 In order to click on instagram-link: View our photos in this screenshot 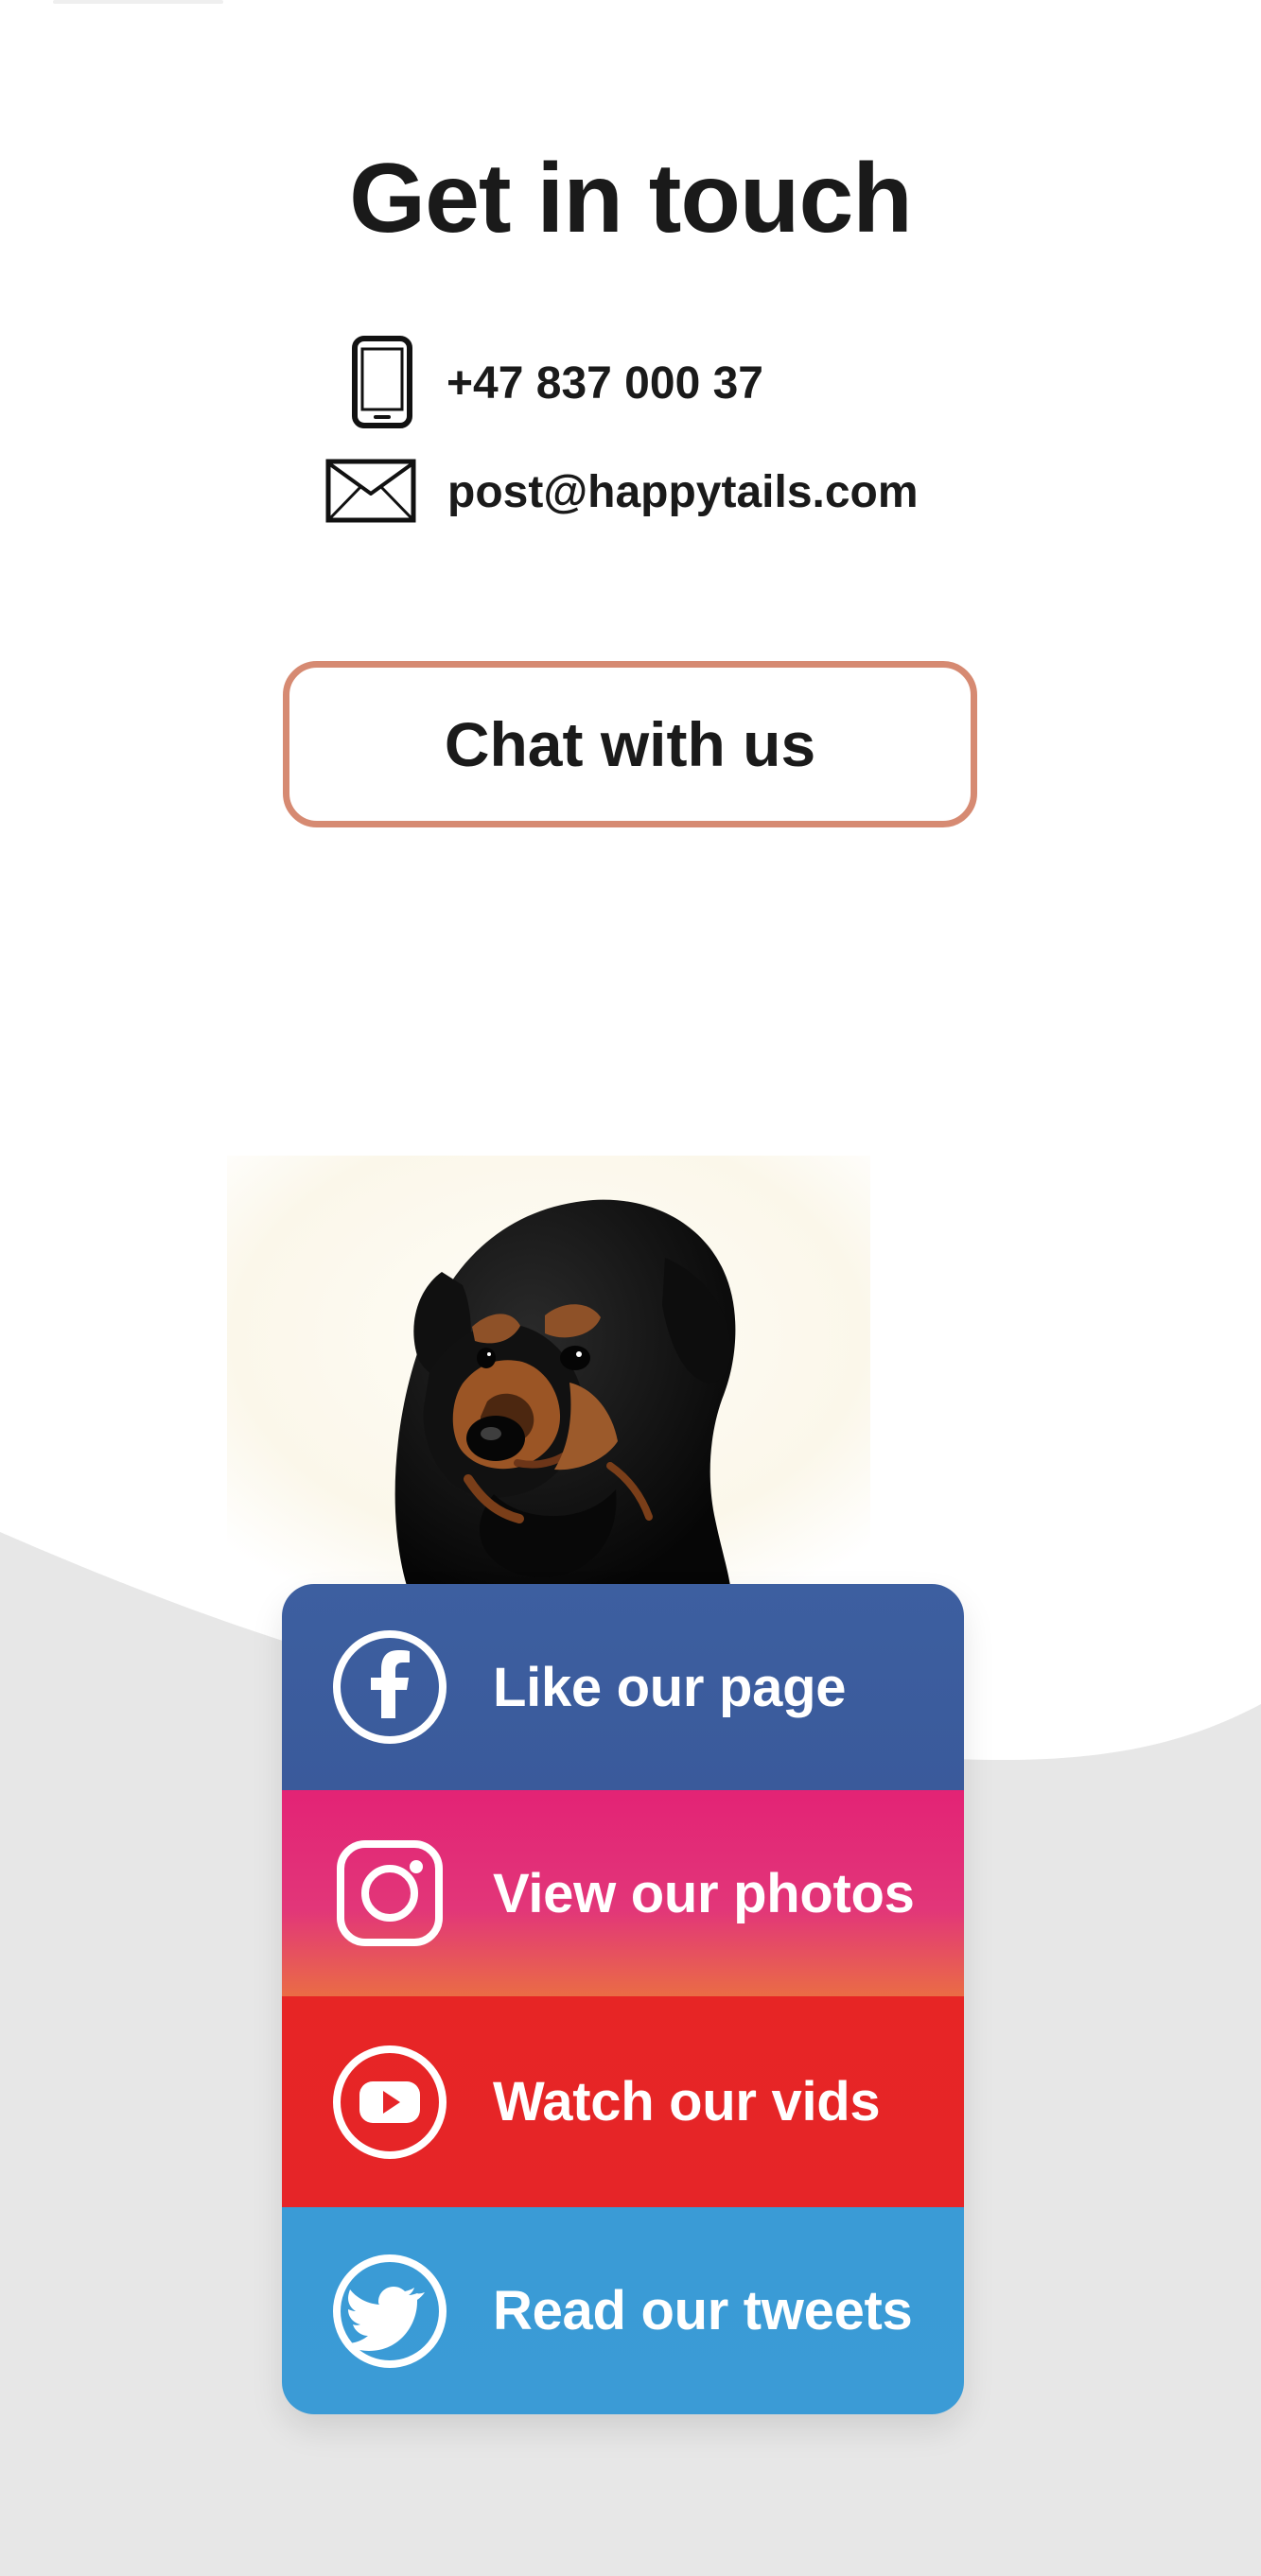, I will do `click(623, 1893)`.